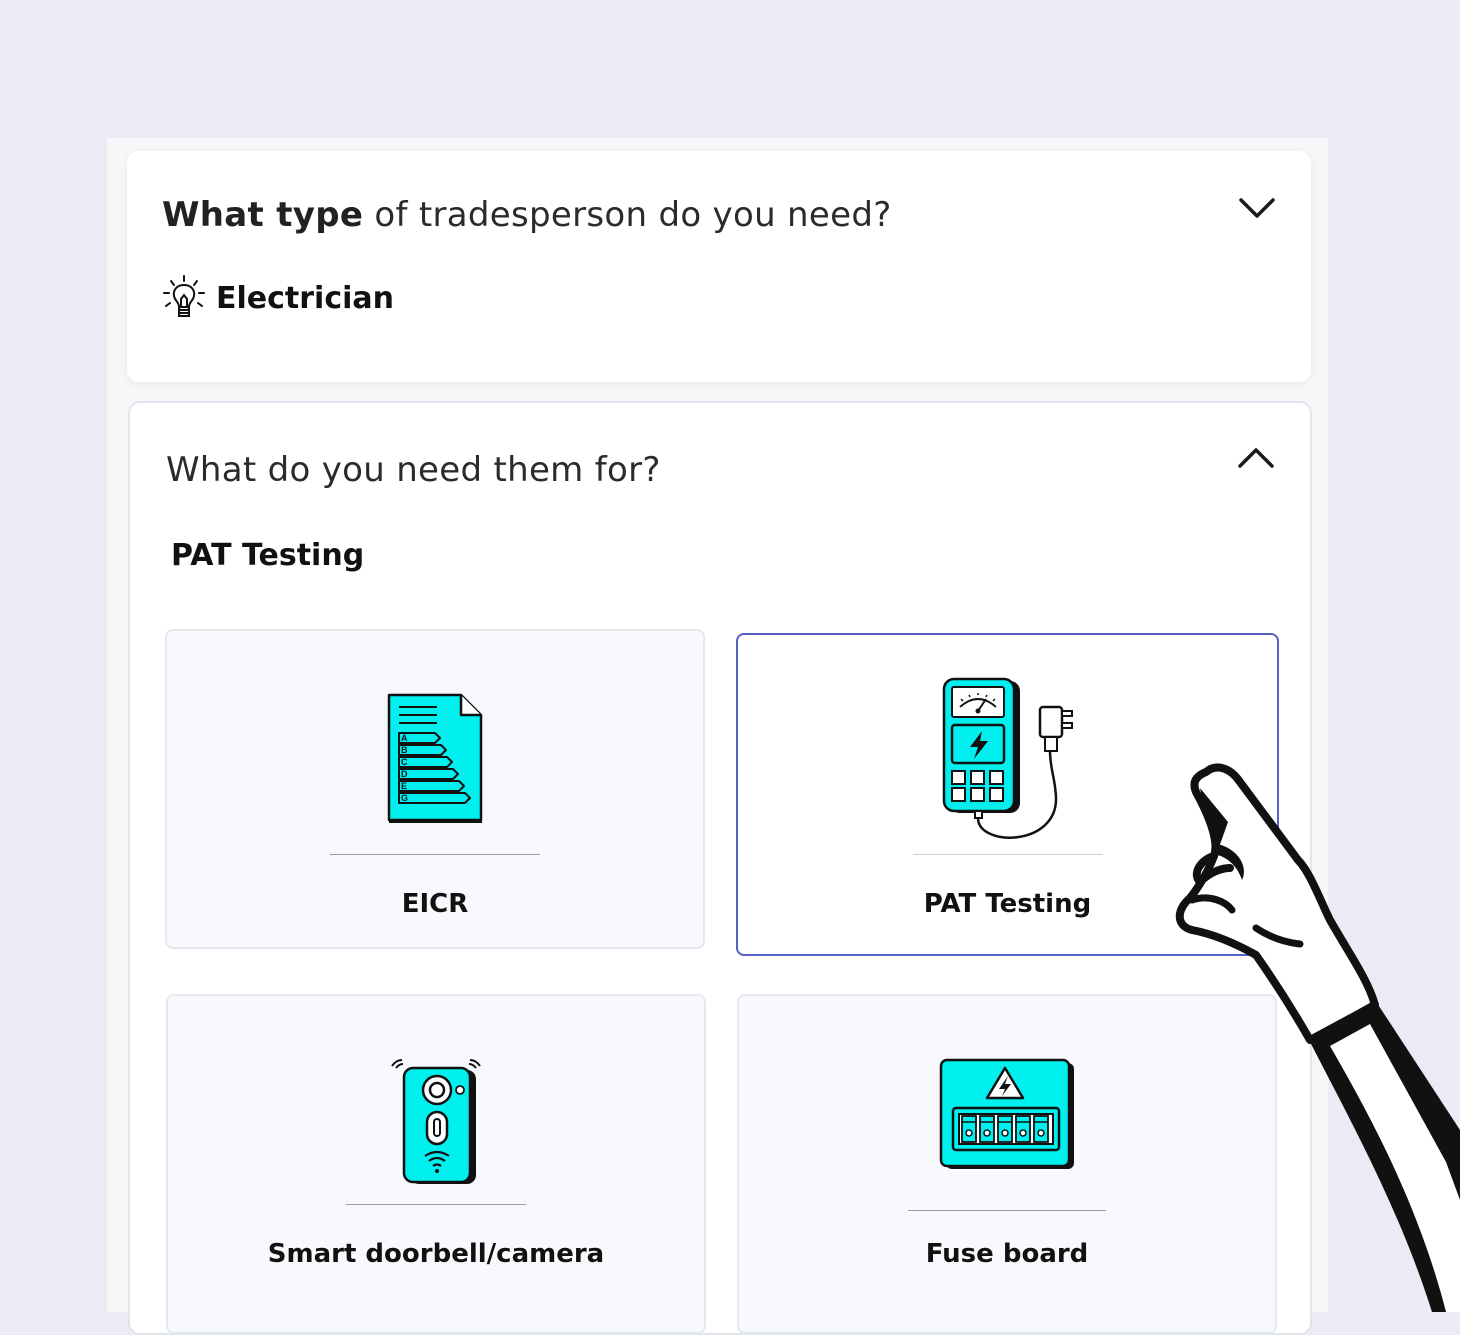  I want to click on lightbulb-icon, so click(184, 296).